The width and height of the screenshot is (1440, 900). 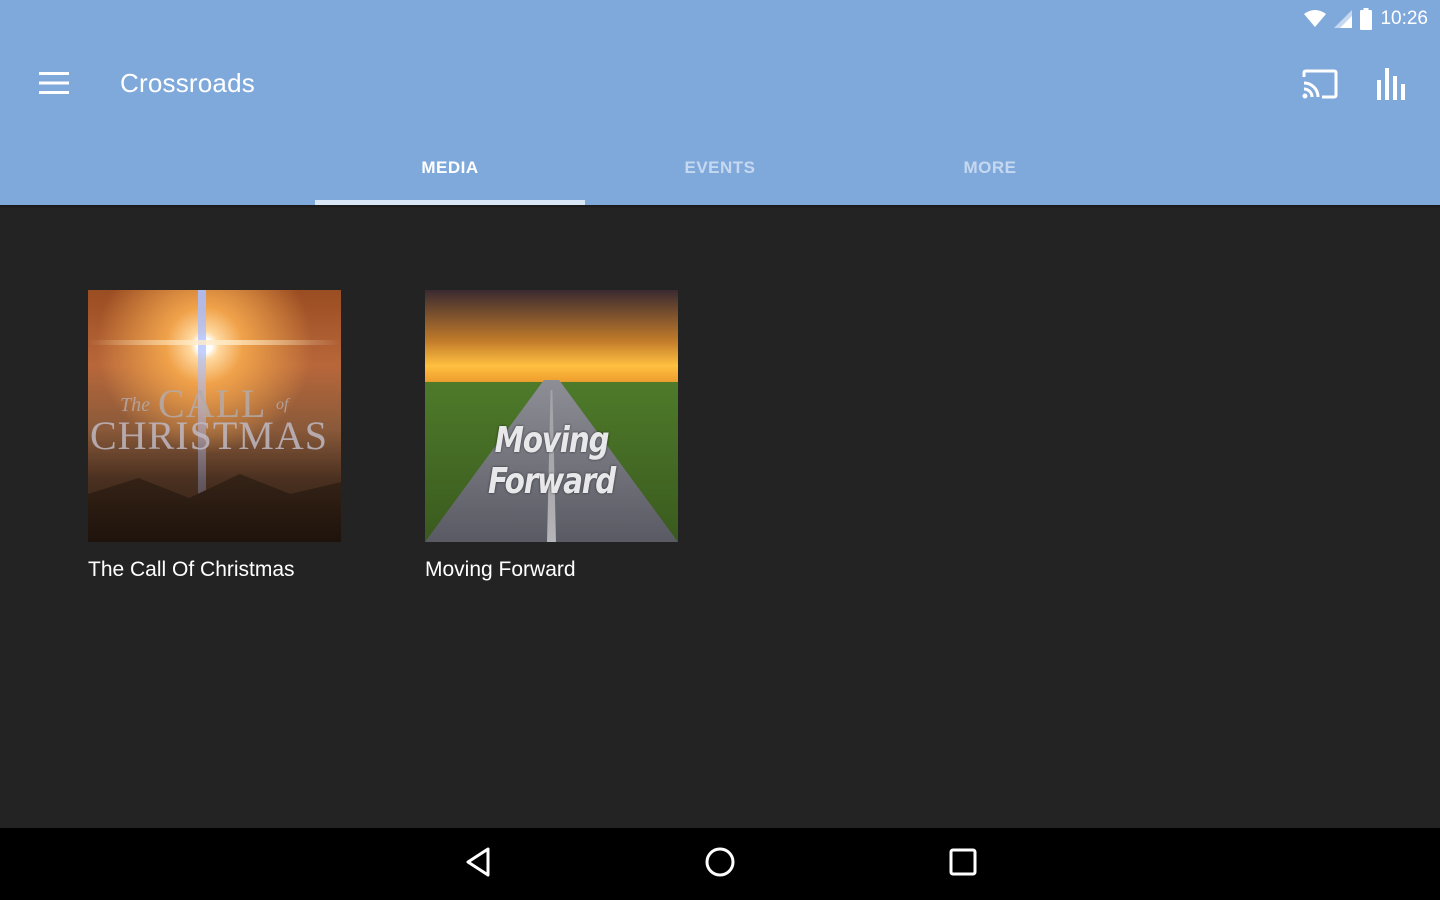 I want to click on cast-button, so click(x=1320, y=86).